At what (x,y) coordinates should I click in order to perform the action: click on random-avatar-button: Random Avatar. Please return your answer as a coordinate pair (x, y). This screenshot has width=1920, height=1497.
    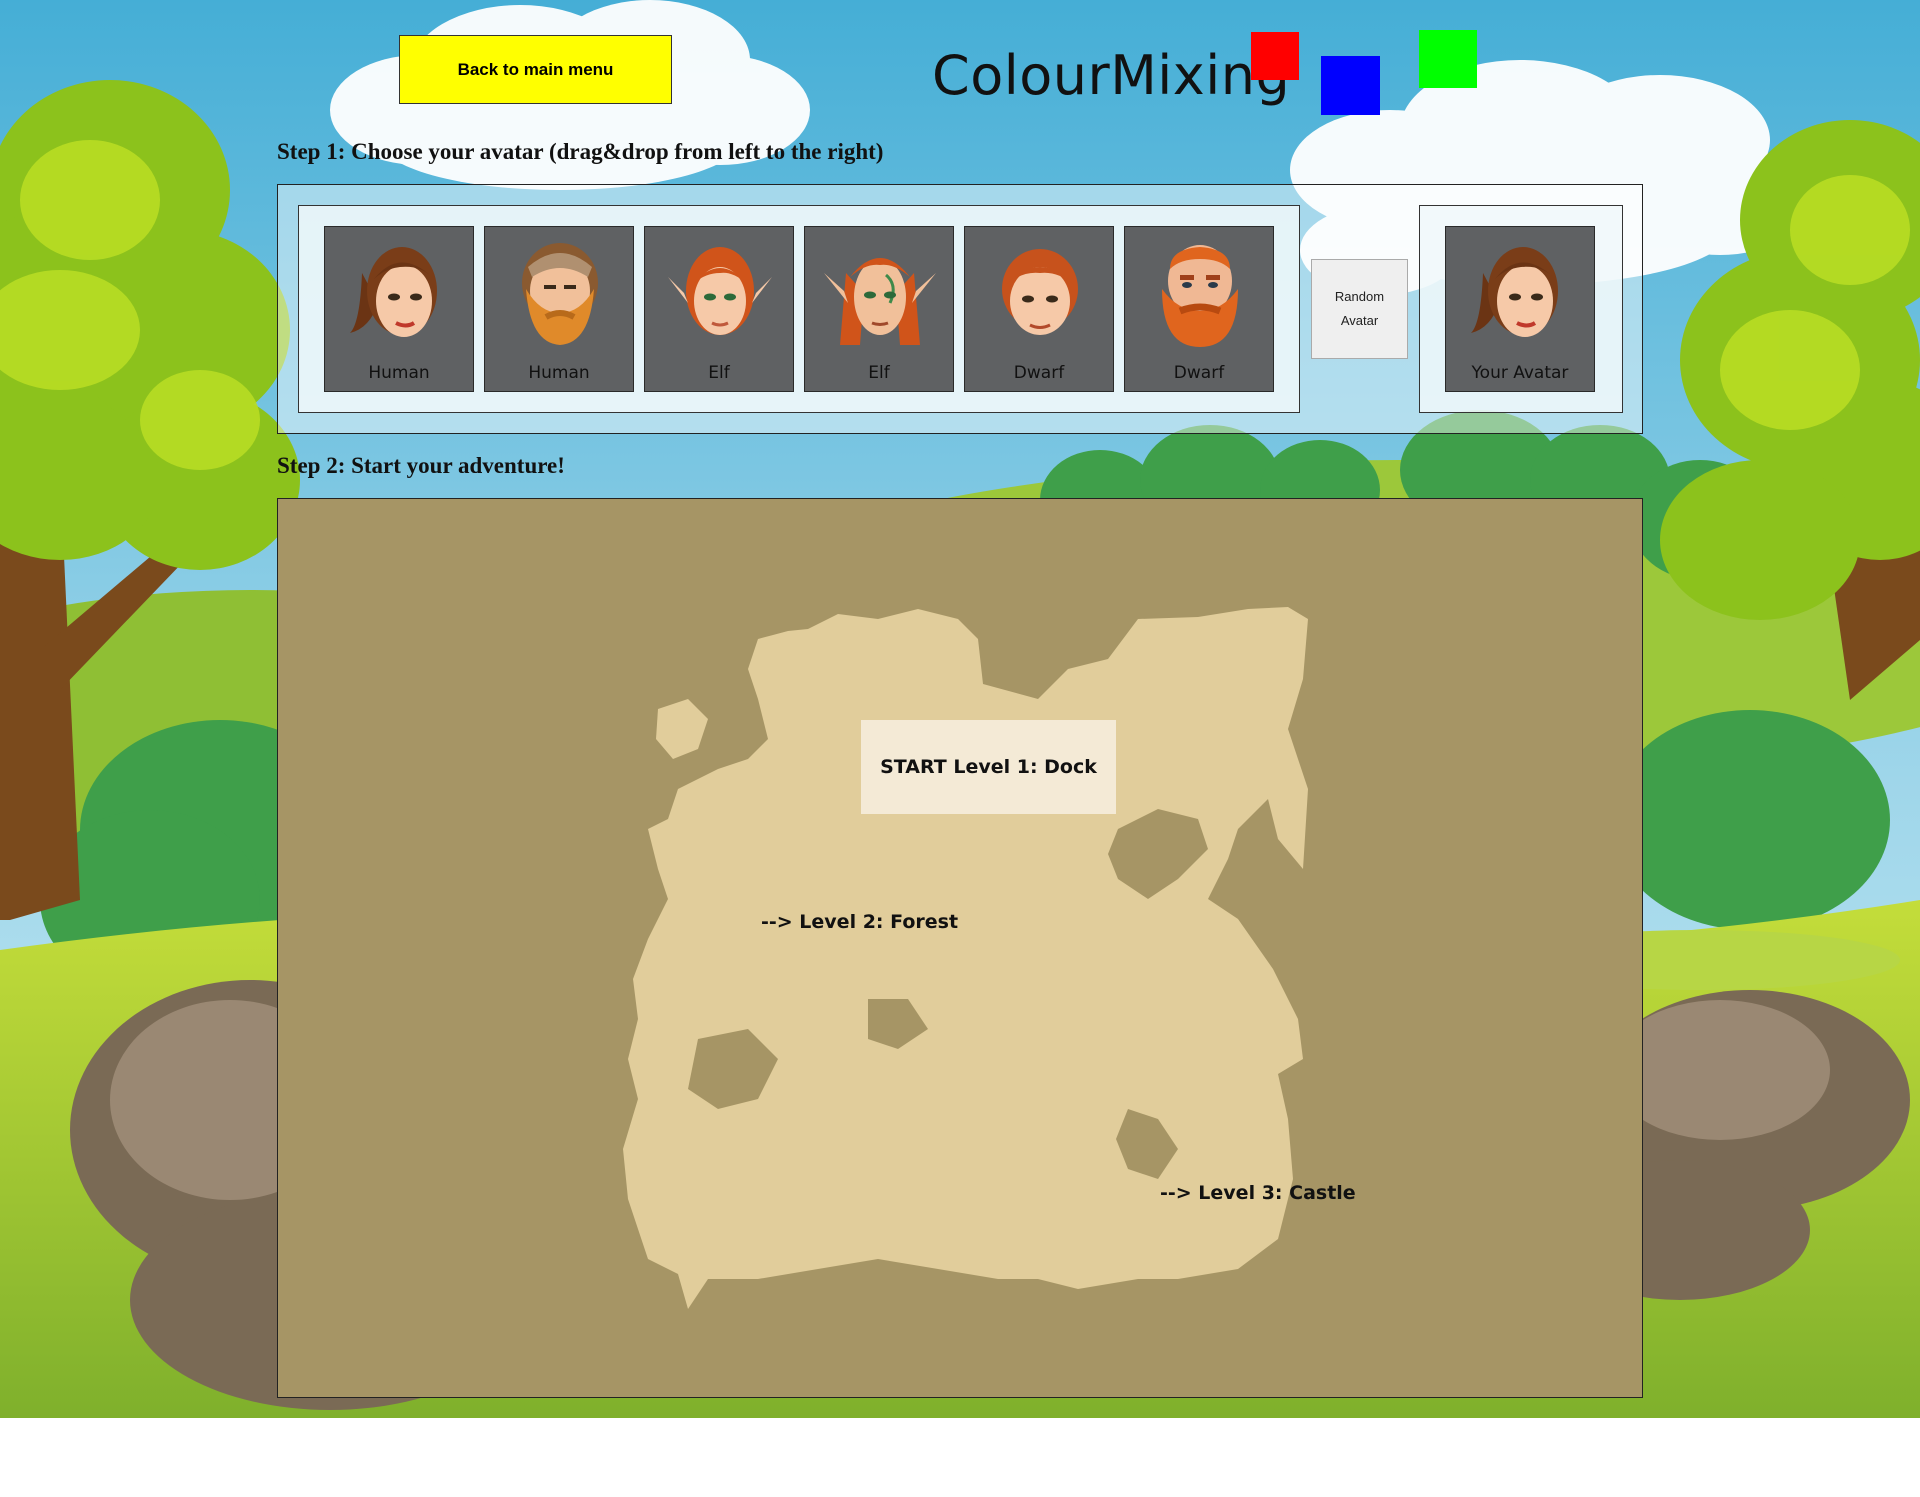
    Looking at the image, I should click on (1359, 309).